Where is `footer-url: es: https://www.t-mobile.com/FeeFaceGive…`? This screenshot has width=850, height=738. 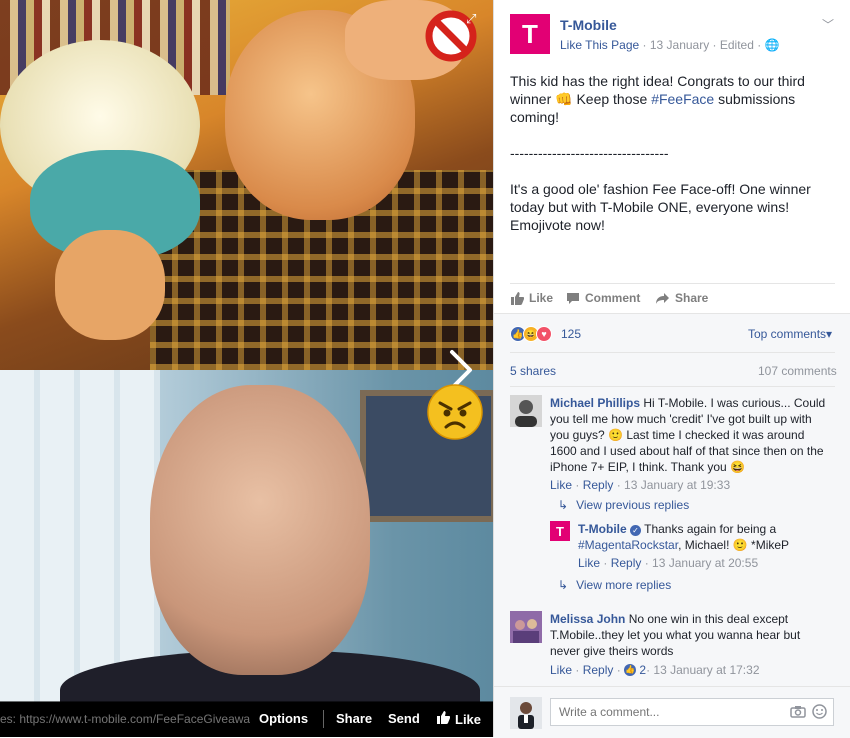
footer-url: es: https://www.t-mobile.com/FeeFaceGive… is located at coordinates (125, 719).